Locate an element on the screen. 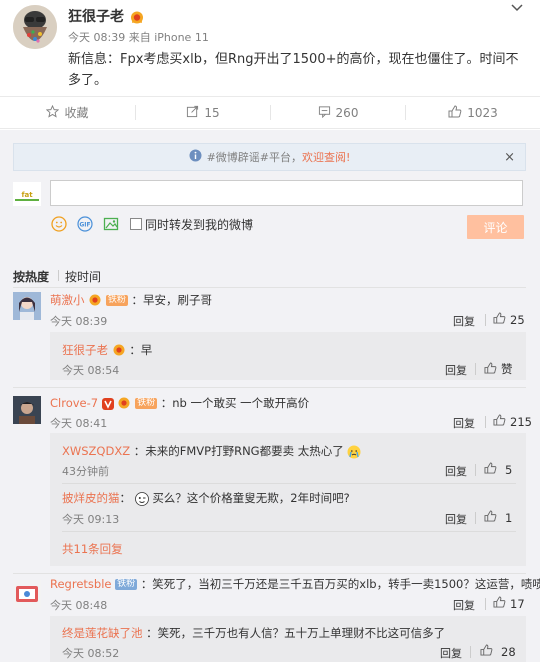 This screenshot has width=540, height=662. vip-badge-icon is located at coordinates (136, 17).